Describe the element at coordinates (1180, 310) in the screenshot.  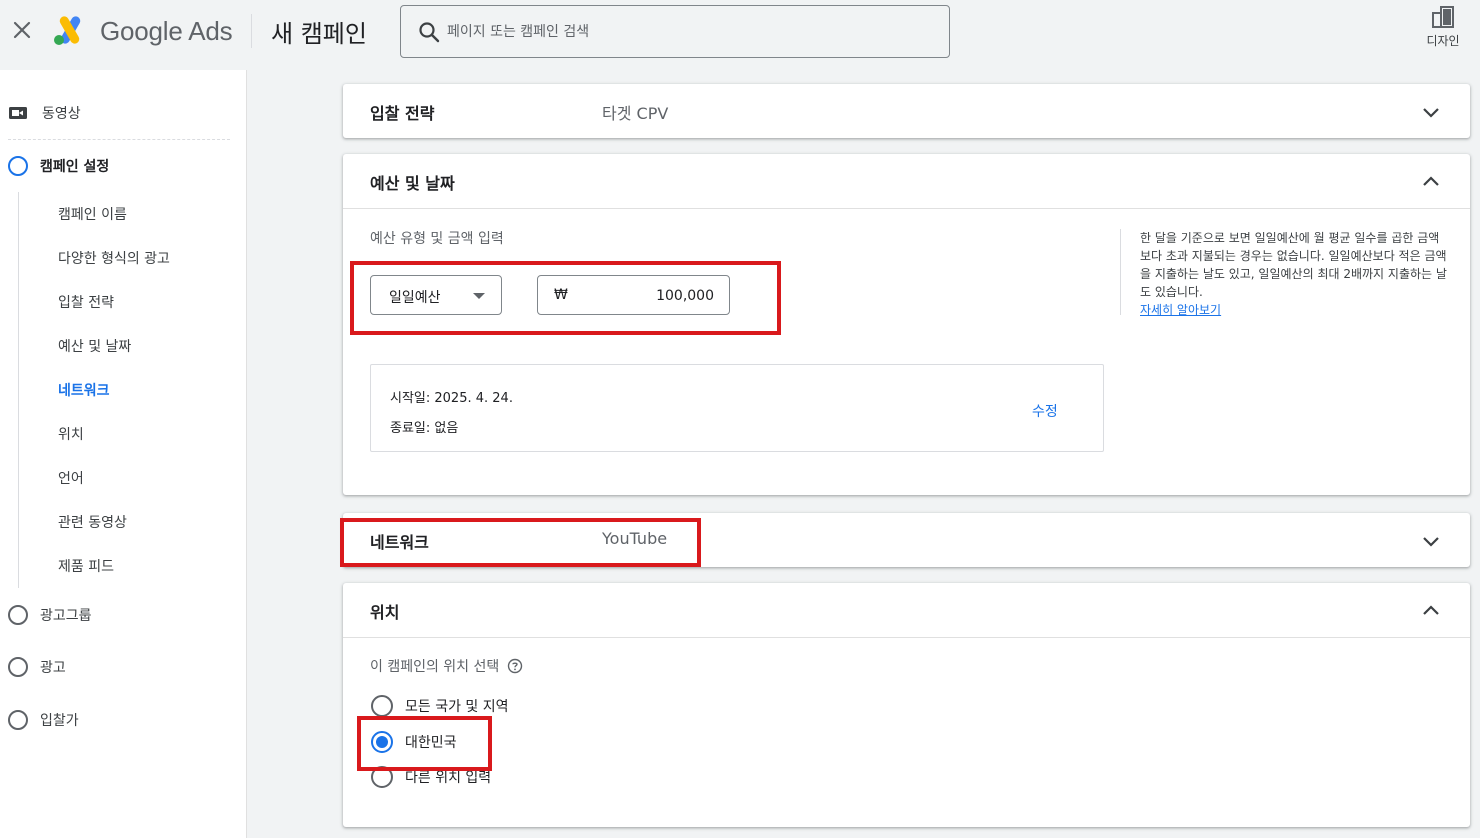
I see `learn-more-link: 자세히 알아보기` at that location.